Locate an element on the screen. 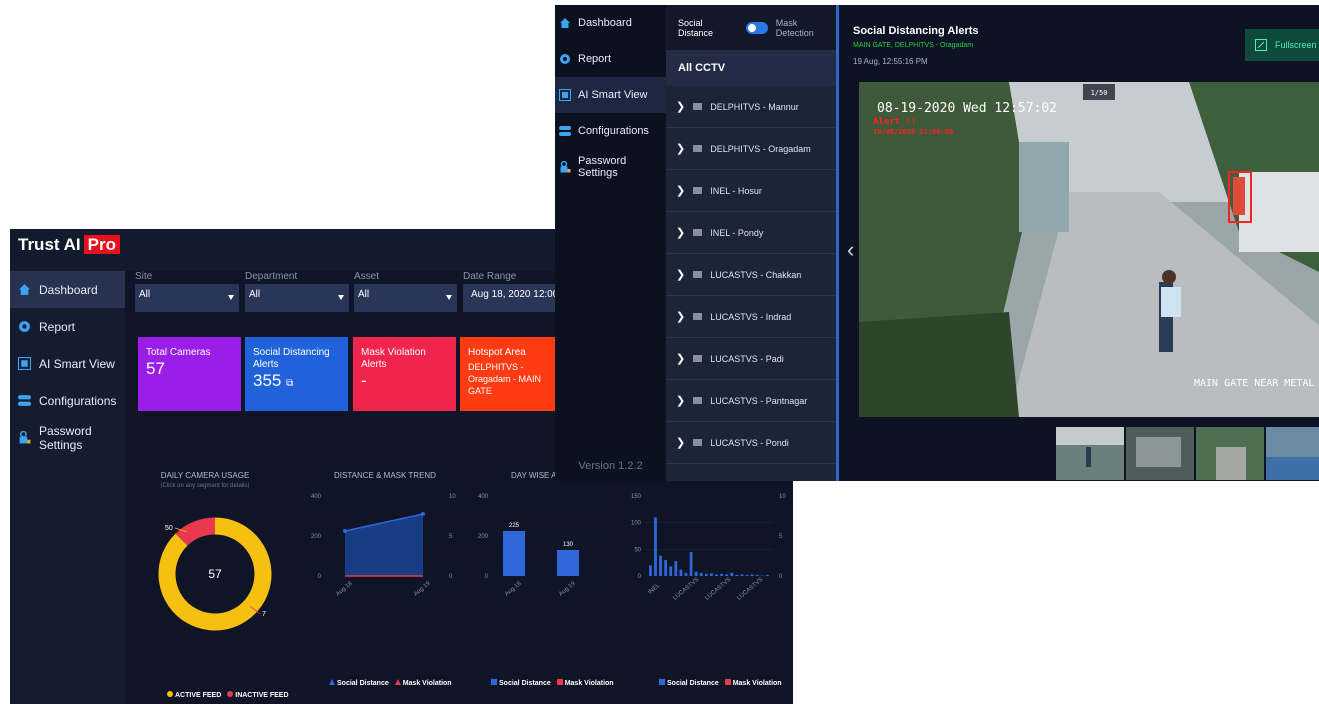 This screenshot has height=704, width=1319. usage-chart-legend: ACTIVE FEED INACTIVE FEED is located at coordinates (226, 695).